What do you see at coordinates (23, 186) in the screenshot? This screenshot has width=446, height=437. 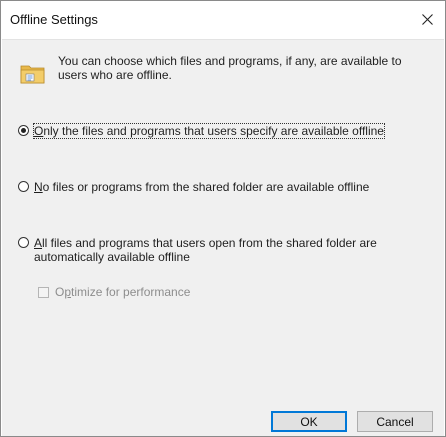 I see `radio-none-offline` at bounding box center [23, 186].